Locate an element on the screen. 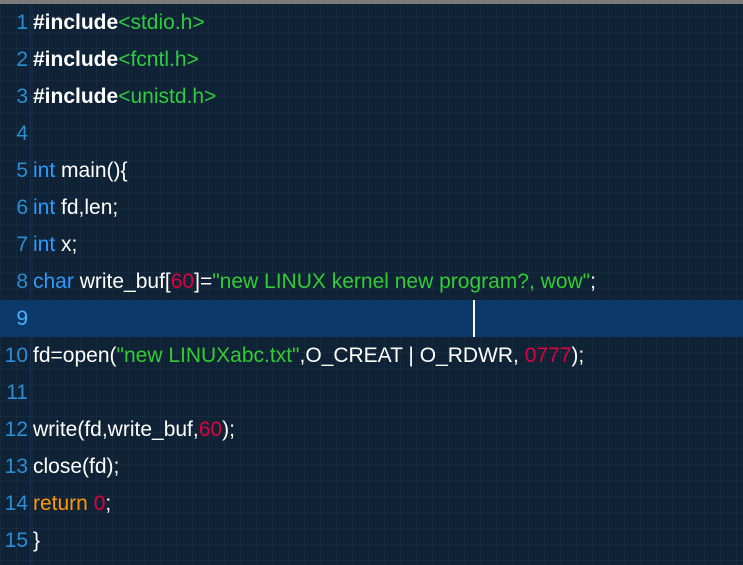 The image size is (743, 565). code-text: fd,len; is located at coordinates (87, 207).